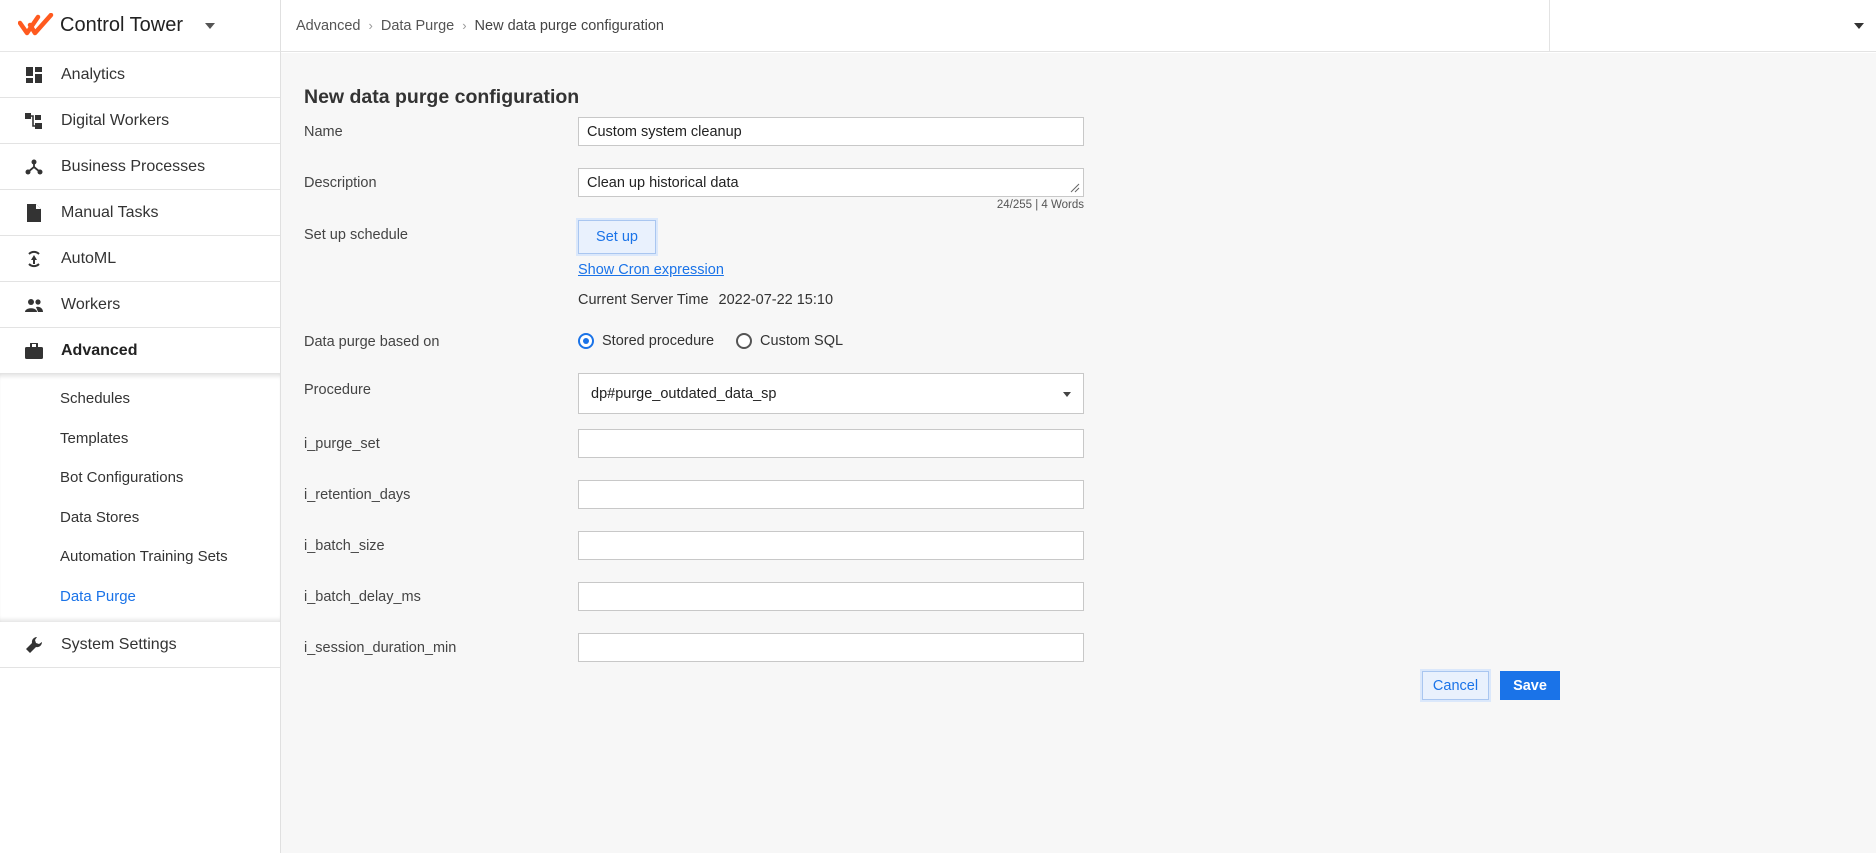 The image size is (1876, 853). I want to click on name-label: Name, so click(323, 132).